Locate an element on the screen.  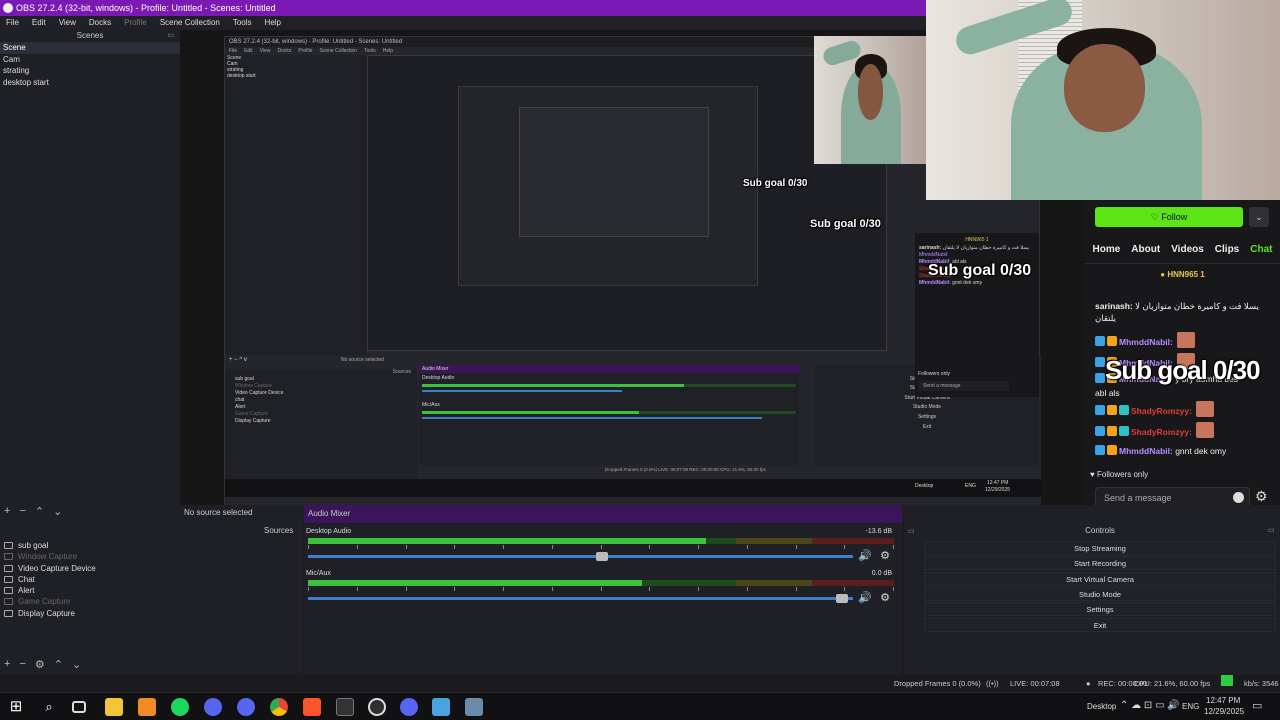
source-label: Chat is located at coordinates (26, 579).